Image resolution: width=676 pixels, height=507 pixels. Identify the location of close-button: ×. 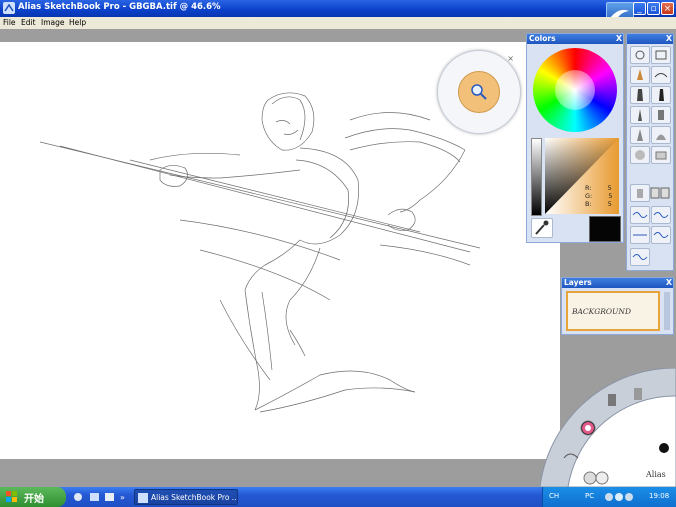
(667, 8).